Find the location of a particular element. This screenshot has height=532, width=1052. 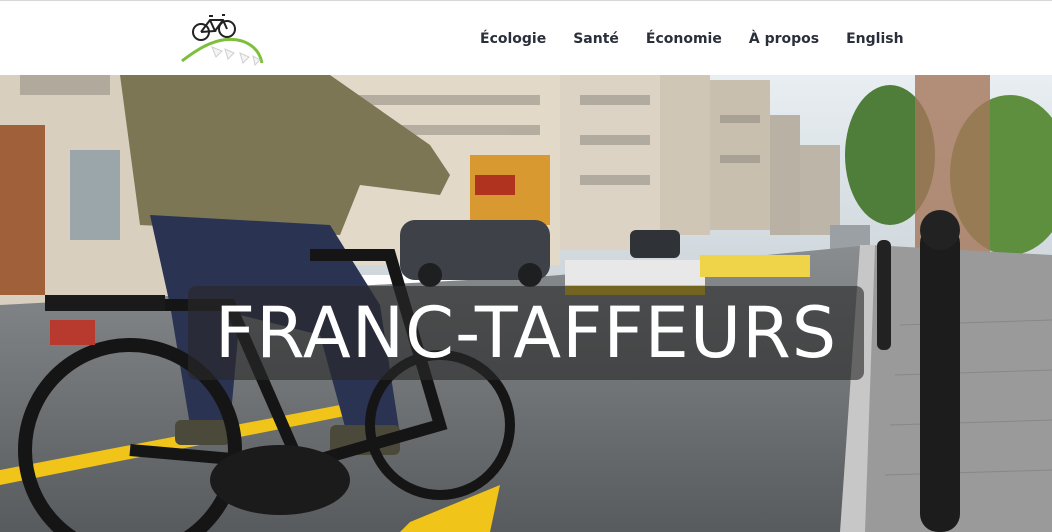

site-header: Écologie Santé Économie À propos English is located at coordinates (526, 37).